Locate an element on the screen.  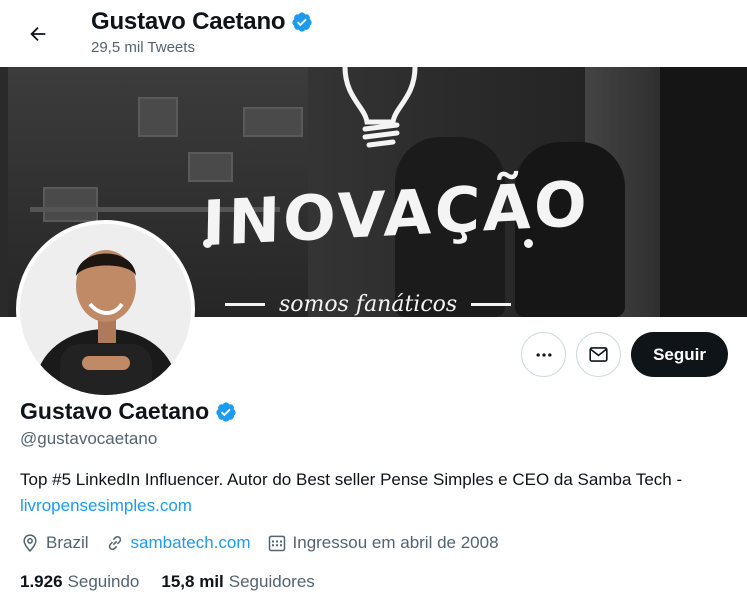
profile-stats: 1.926 Seguindo 15,8 mil Seguidores is located at coordinates (178, 582).